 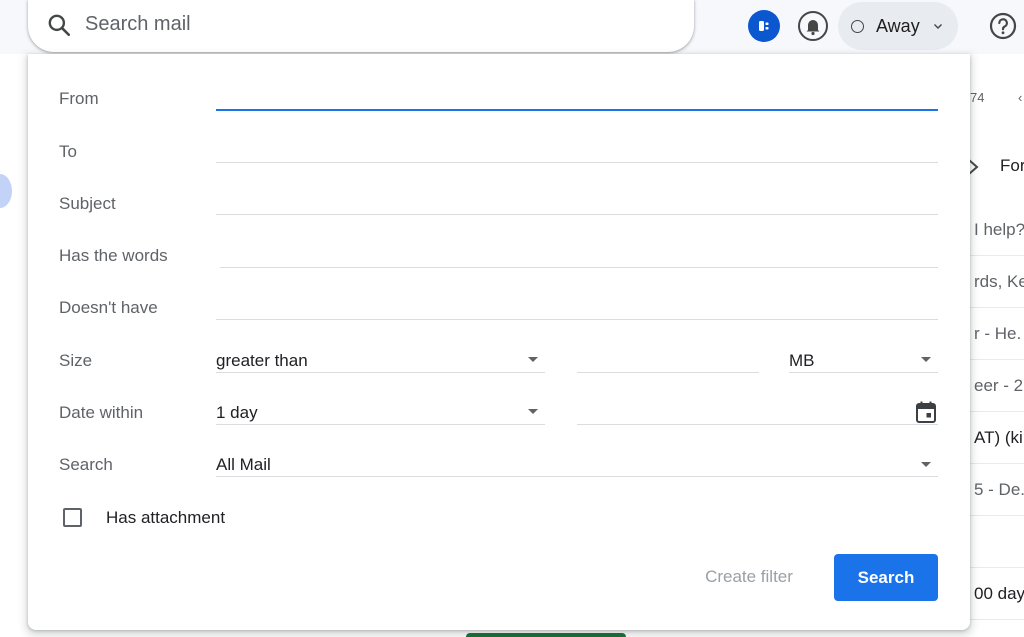 I want to click on date-within-caret, so click(x=533, y=411).